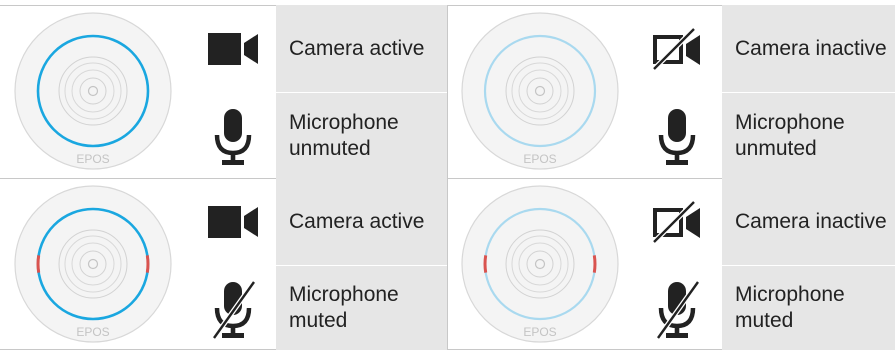 This screenshot has height=358, width=895. I want to click on device-camera-inactive-unmuted: EPOS, so click(542, 92).